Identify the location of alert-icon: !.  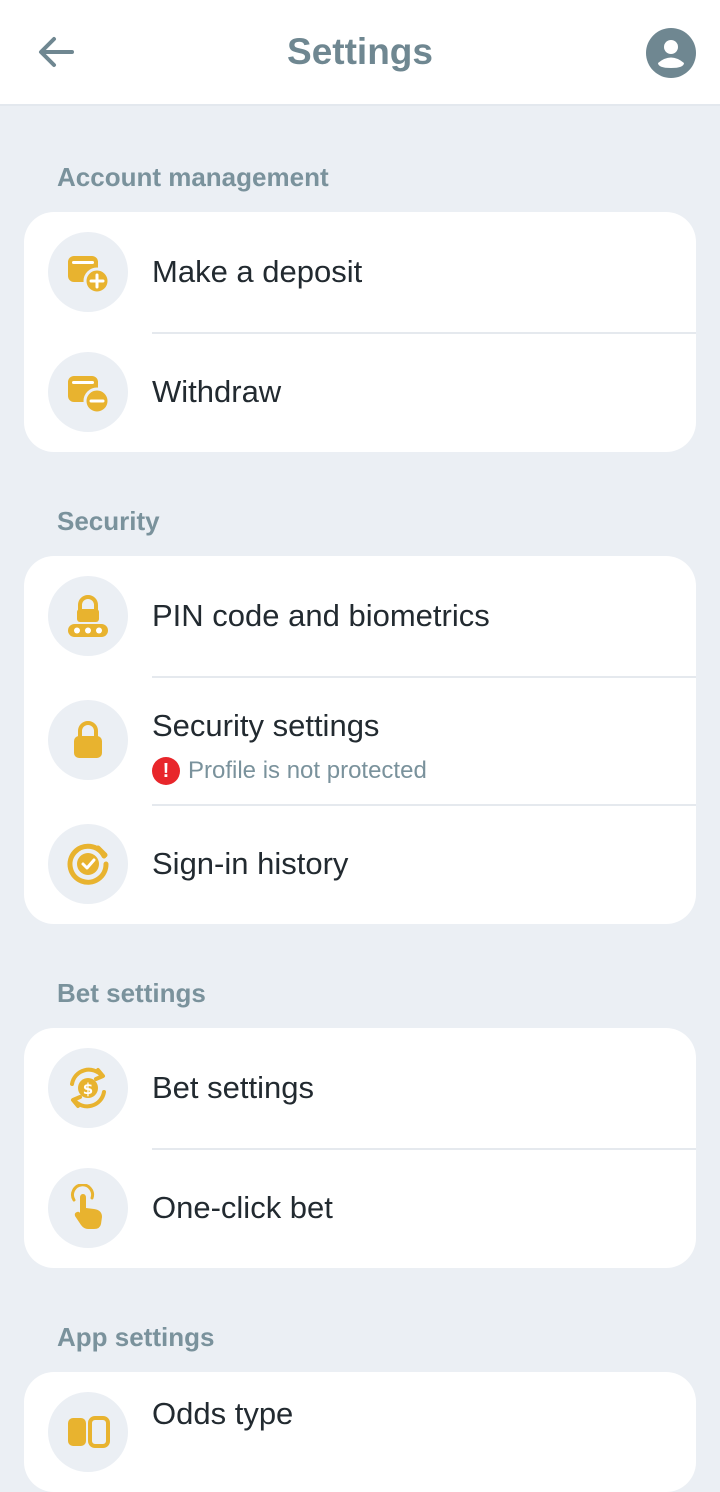
(166, 771).